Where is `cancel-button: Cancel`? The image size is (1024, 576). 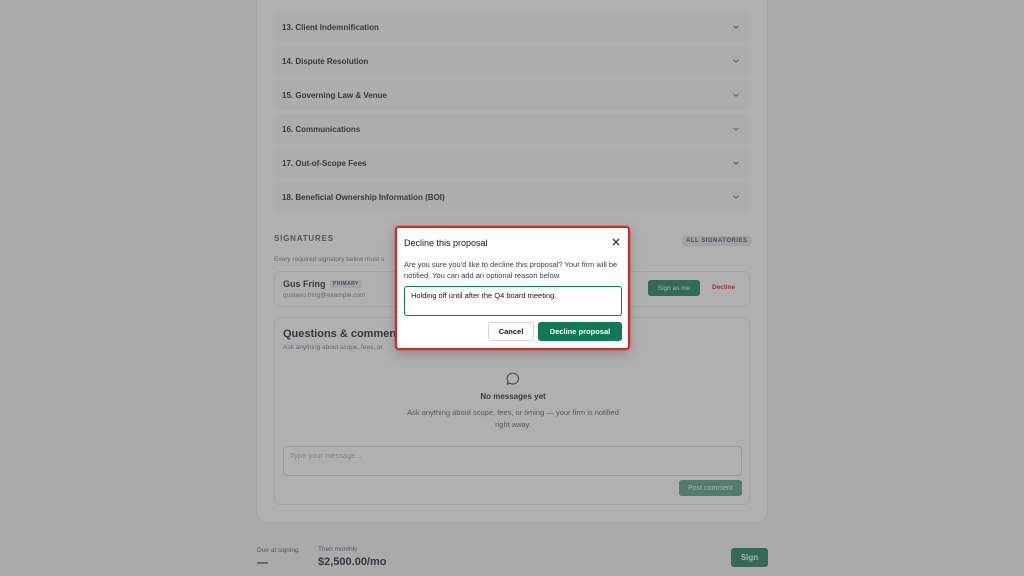
cancel-button: Cancel is located at coordinates (511, 331).